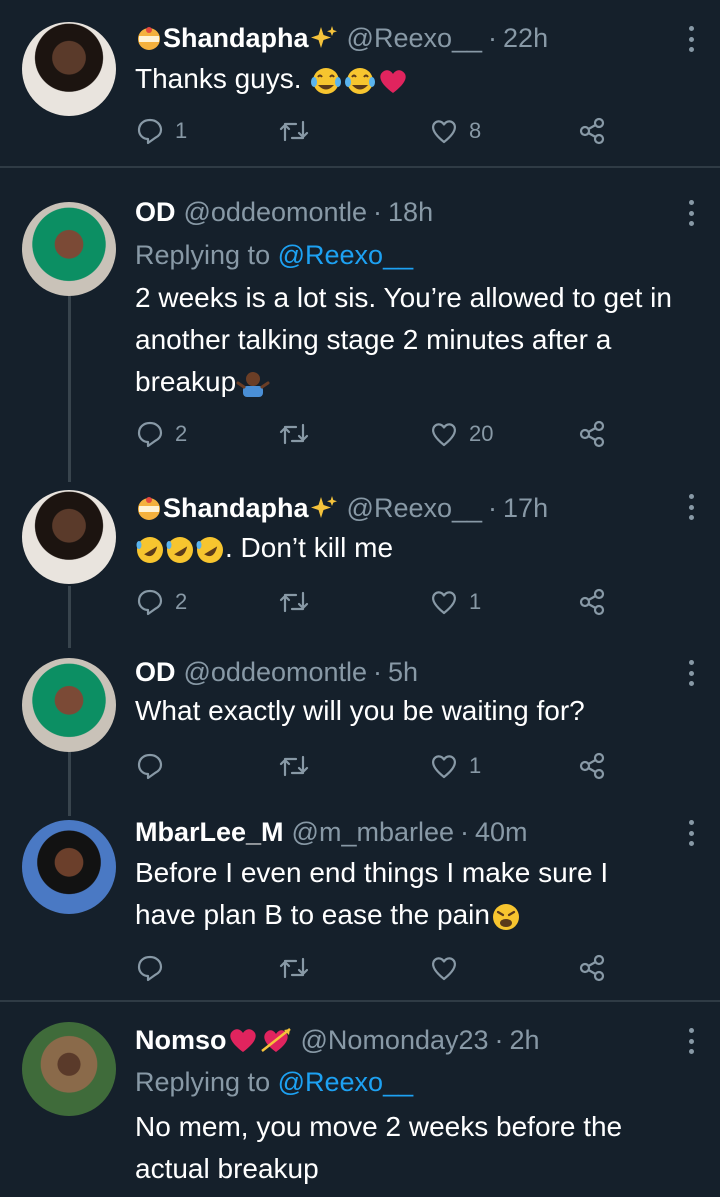 Image resolution: width=720 pixels, height=1197 pixels. What do you see at coordinates (414, 711) in the screenshot?
I see `tweet-text: What exactly will you be waiting for?` at bounding box center [414, 711].